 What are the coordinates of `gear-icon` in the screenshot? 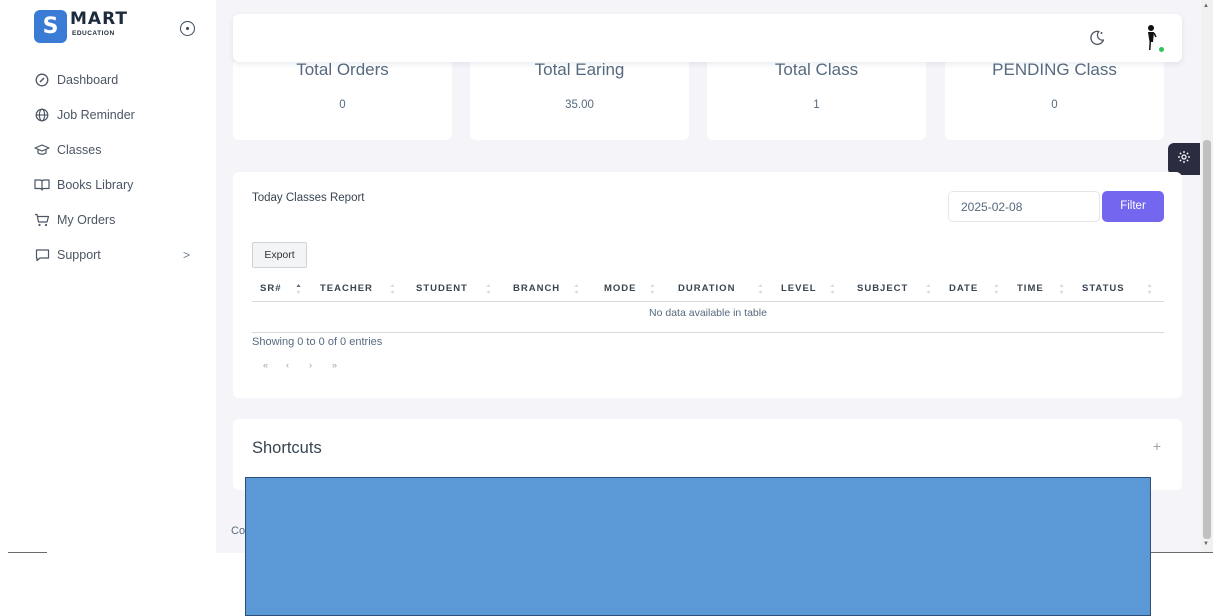 It's located at (1184, 159).